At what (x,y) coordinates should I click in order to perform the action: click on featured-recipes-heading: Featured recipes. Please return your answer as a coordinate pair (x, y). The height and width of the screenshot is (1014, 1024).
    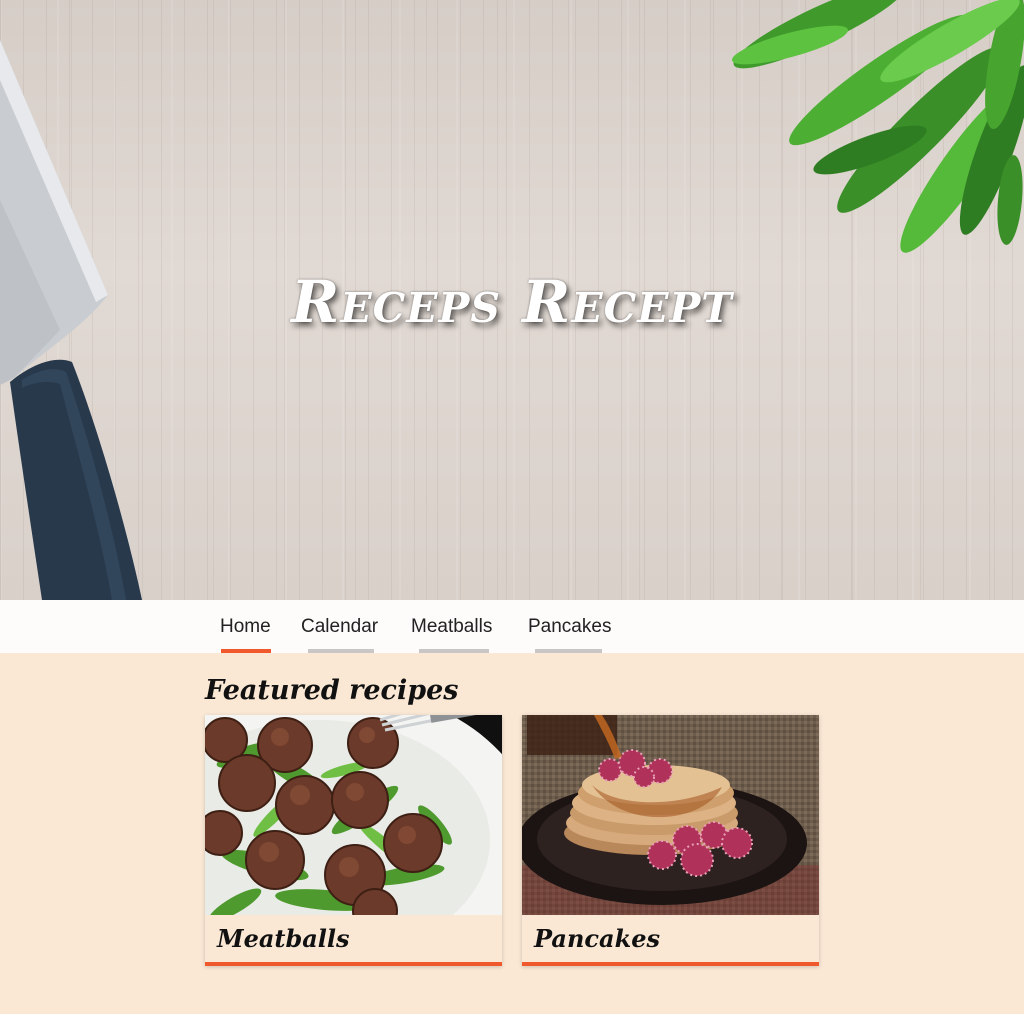
    Looking at the image, I should click on (332, 690).